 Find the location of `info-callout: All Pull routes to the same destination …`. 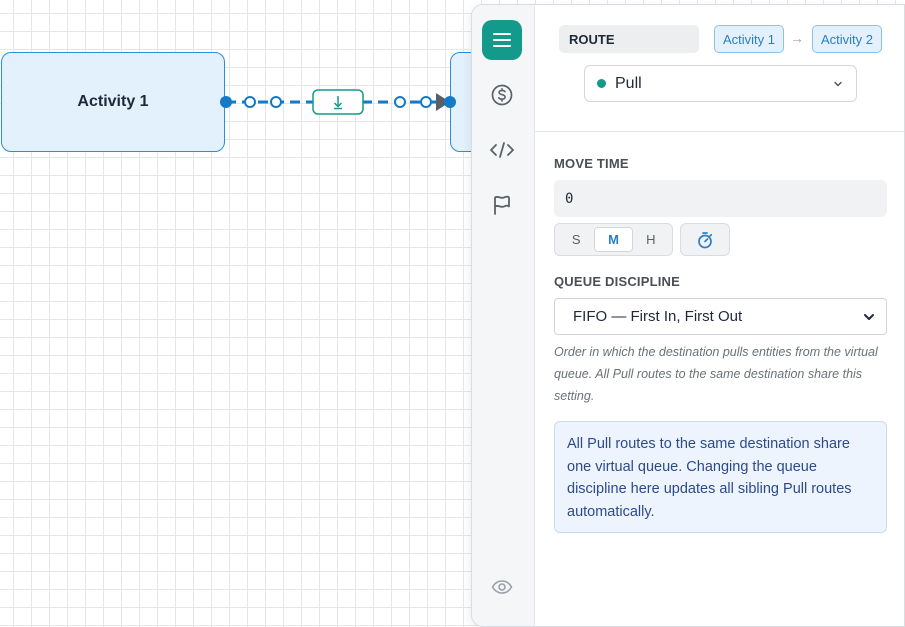

info-callout: All Pull routes to the same destination … is located at coordinates (720, 477).